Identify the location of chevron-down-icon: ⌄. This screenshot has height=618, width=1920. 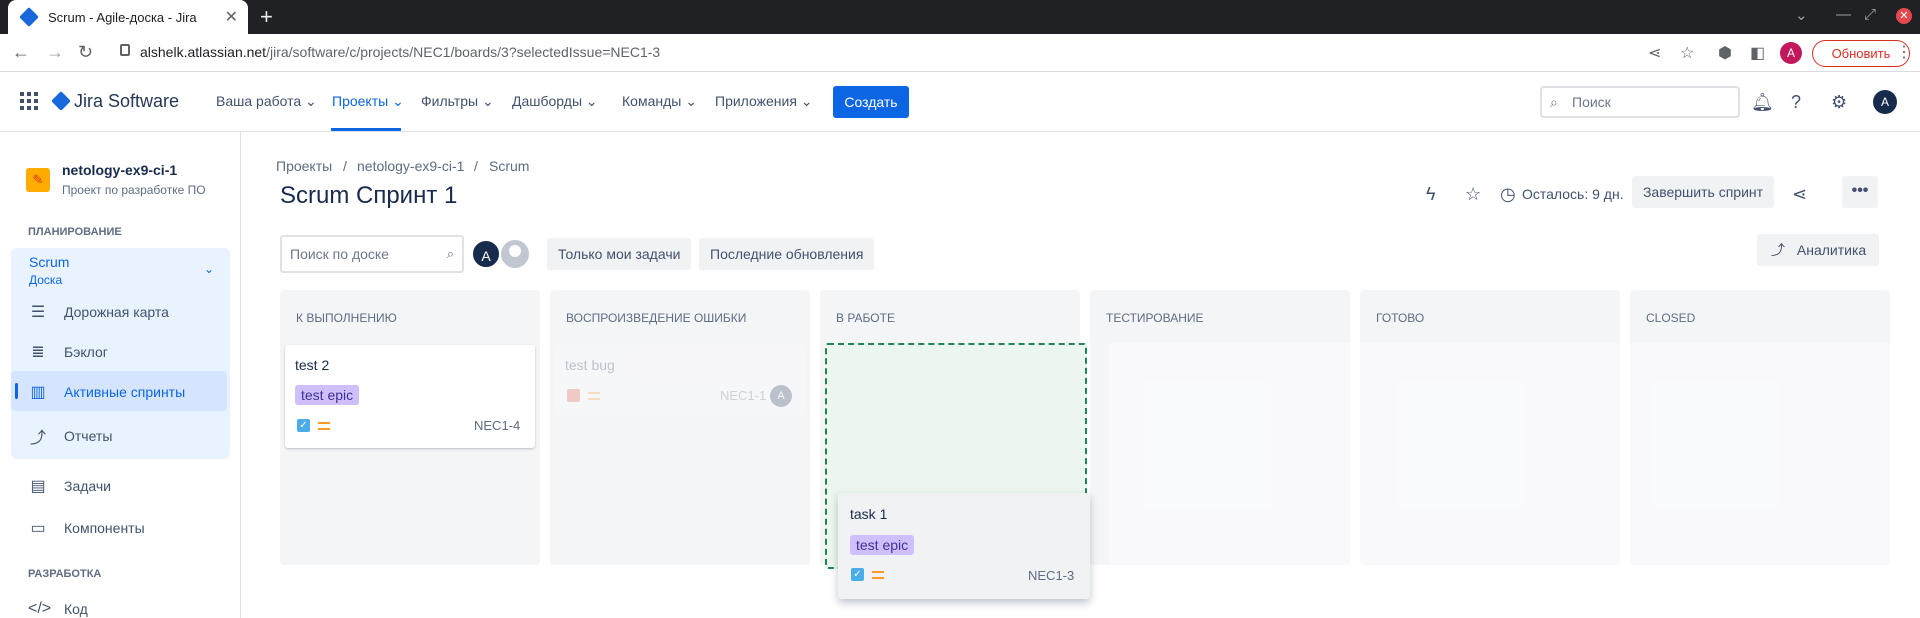
(209, 269).